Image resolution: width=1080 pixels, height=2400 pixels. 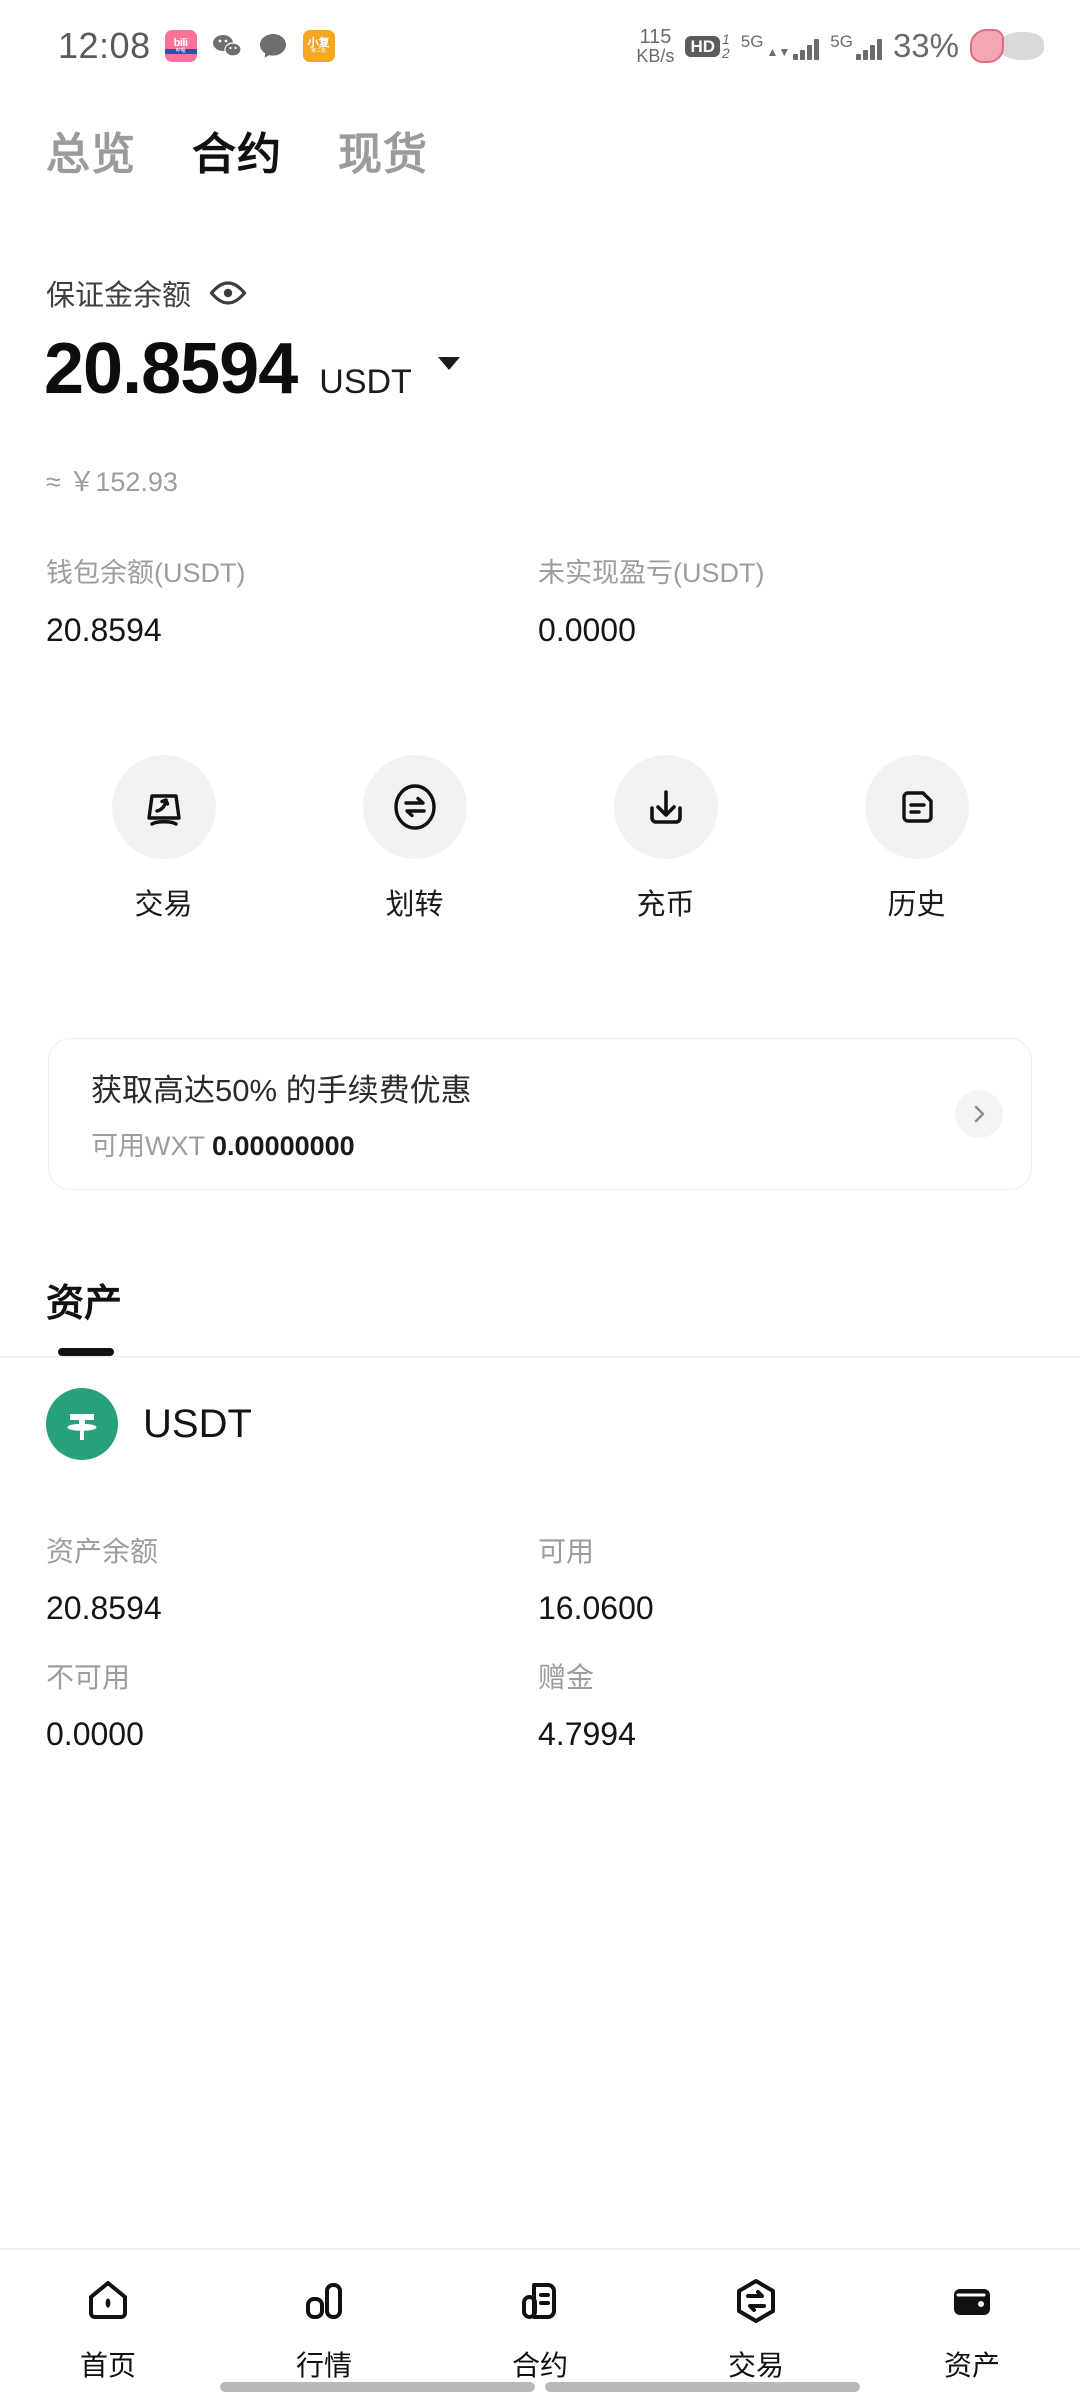 I want to click on nav-label: 交易, so click(x=755, y=2365).